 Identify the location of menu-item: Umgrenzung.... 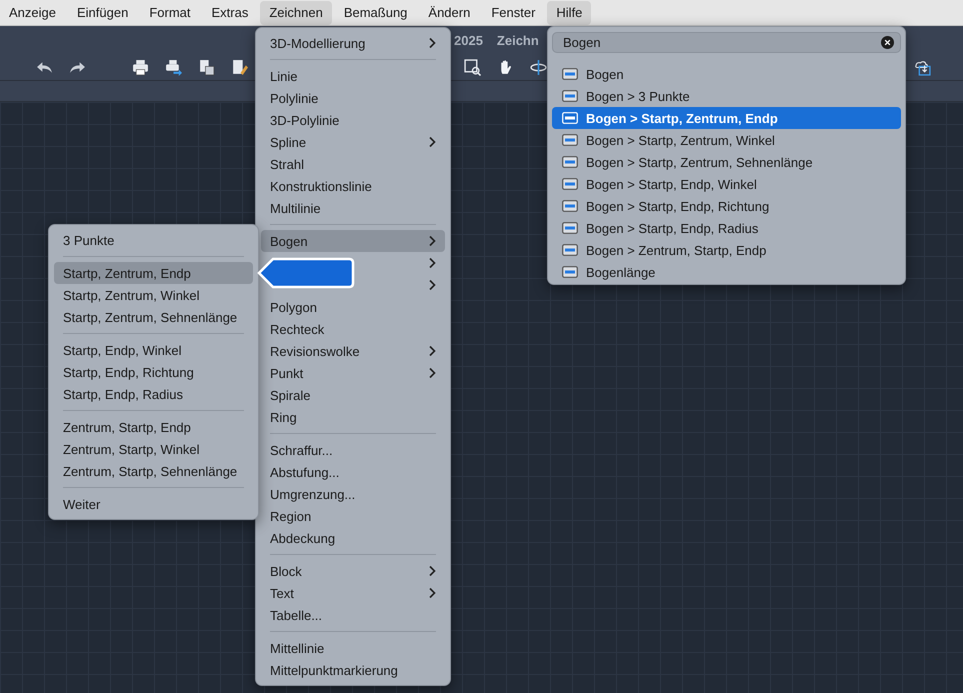
(353, 494).